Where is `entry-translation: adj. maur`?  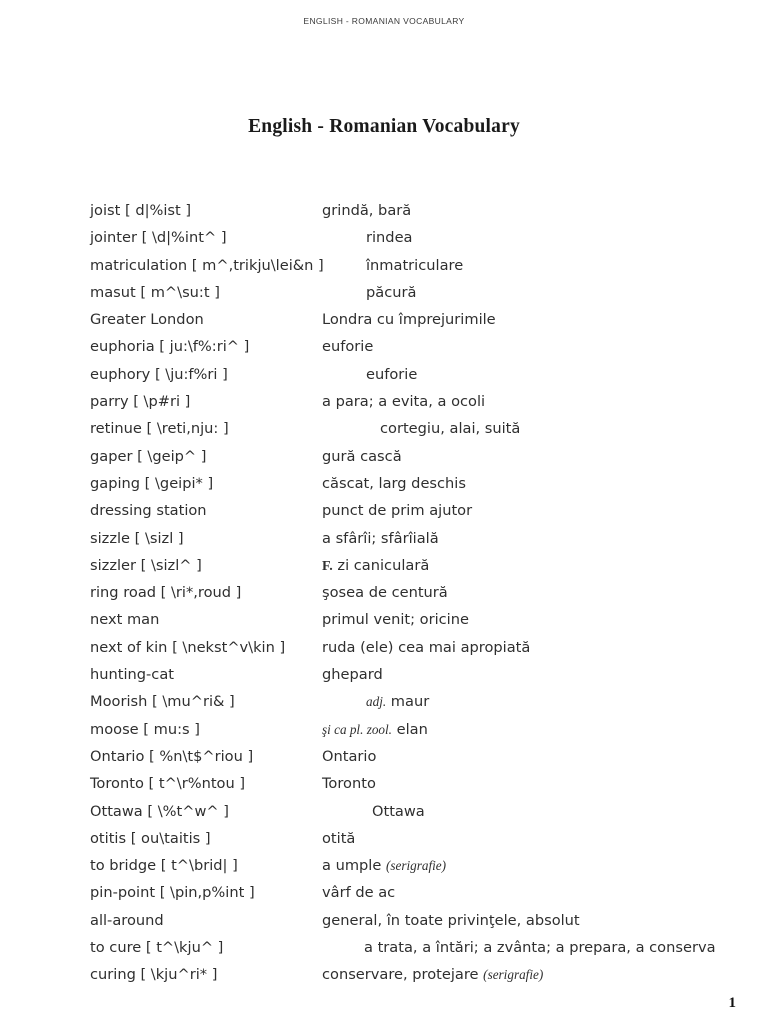 entry-translation: adj. maur is located at coordinates (397, 701).